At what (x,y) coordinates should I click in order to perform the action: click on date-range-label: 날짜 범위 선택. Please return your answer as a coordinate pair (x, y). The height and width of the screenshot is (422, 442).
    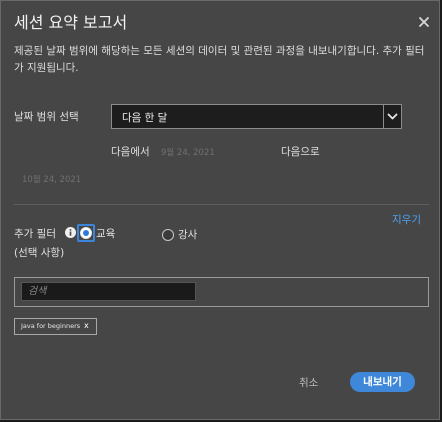
    Looking at the image, I should click on (46, 117).